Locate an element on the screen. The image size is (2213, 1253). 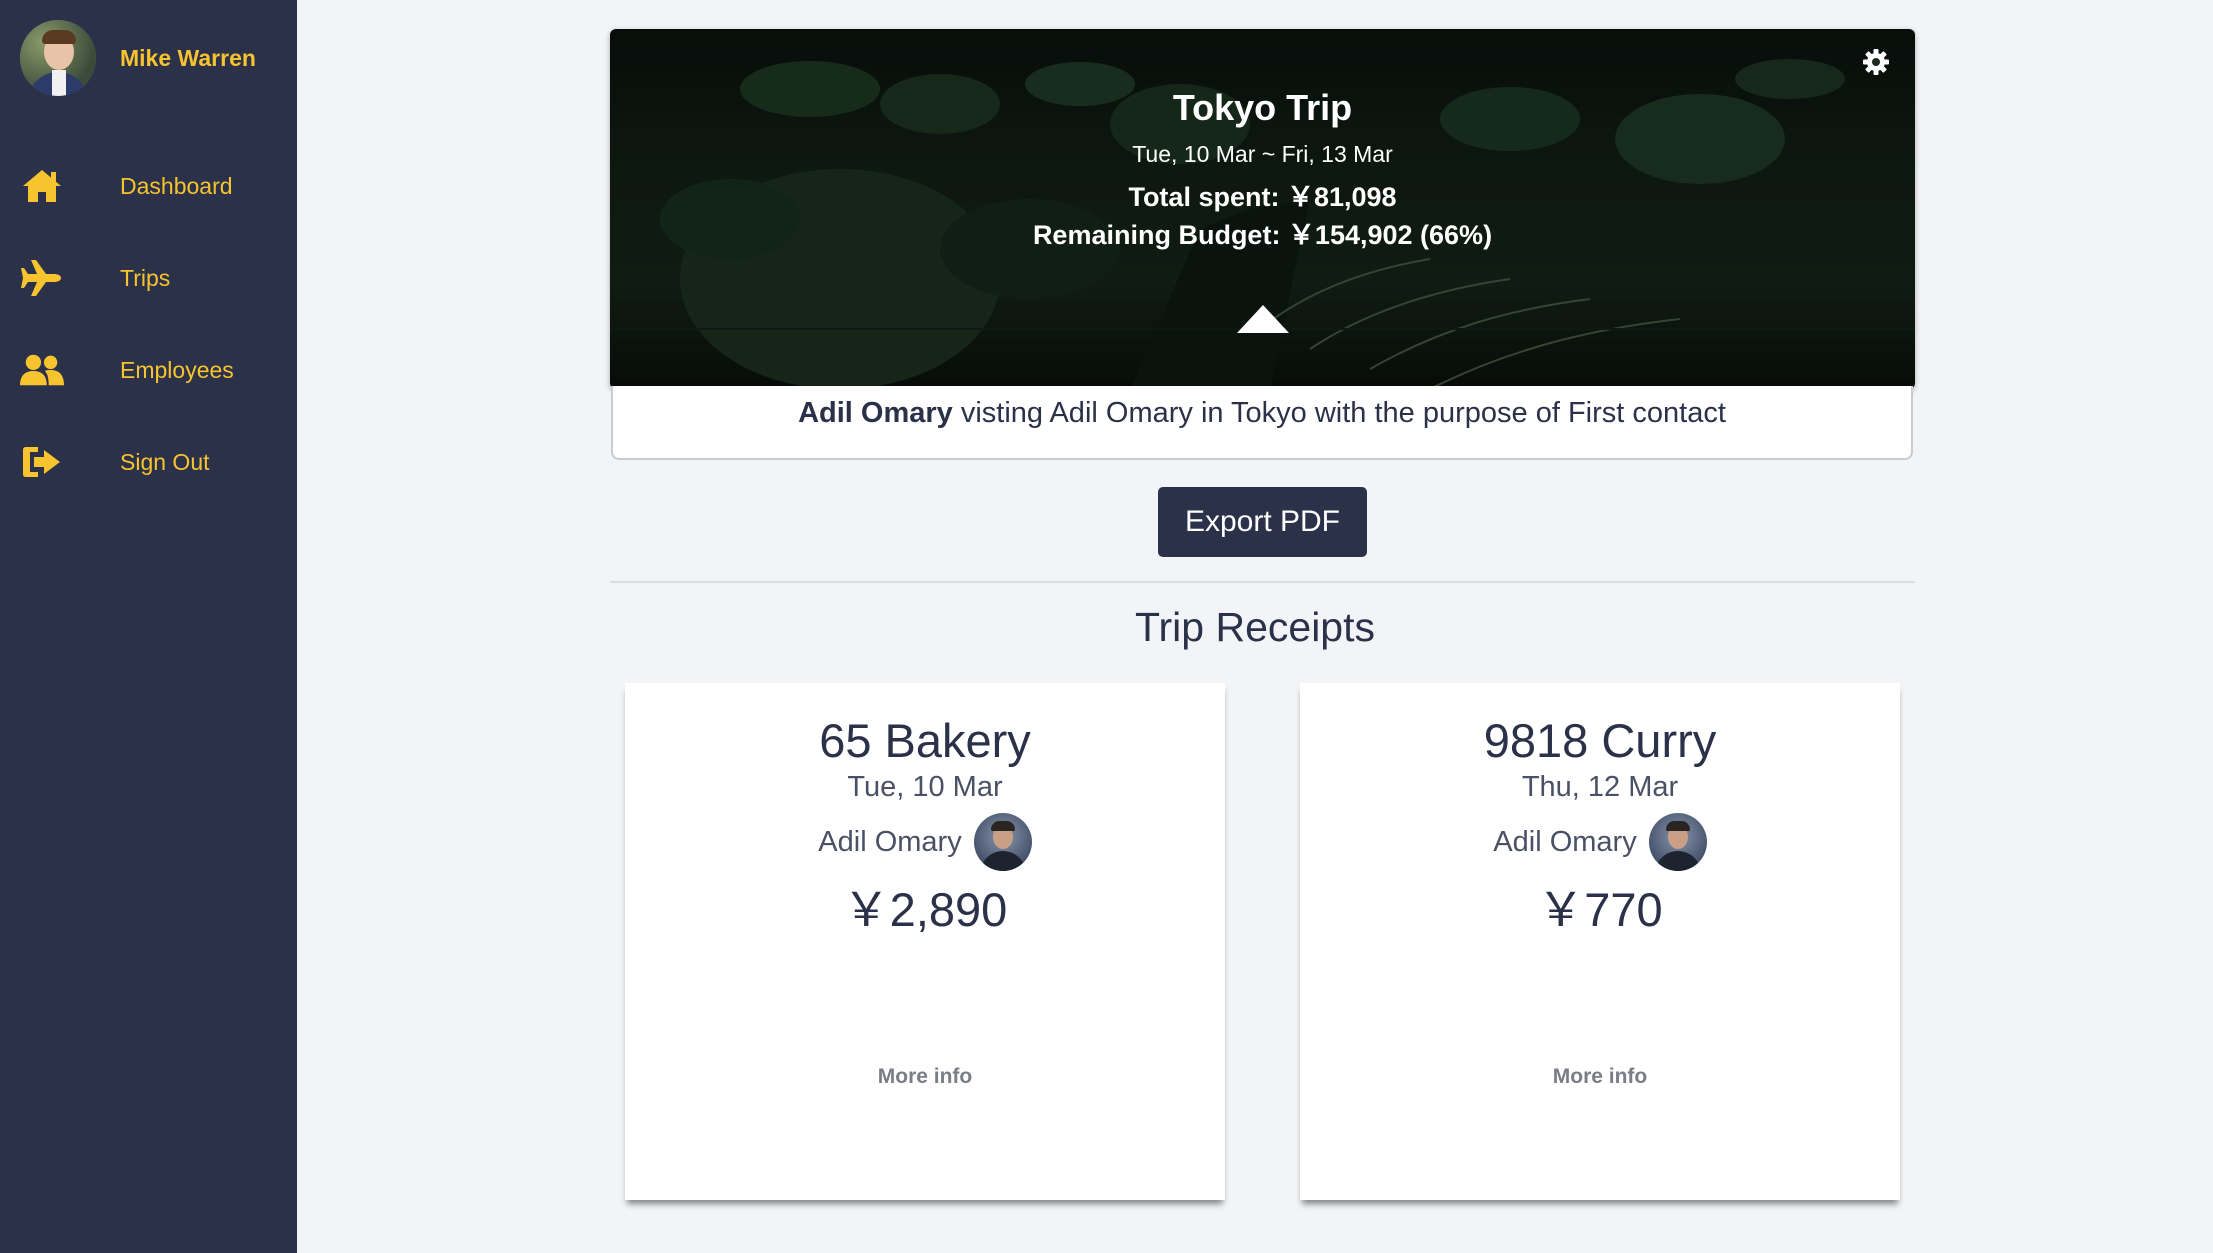
divider is located at coordinates (1262, 582).